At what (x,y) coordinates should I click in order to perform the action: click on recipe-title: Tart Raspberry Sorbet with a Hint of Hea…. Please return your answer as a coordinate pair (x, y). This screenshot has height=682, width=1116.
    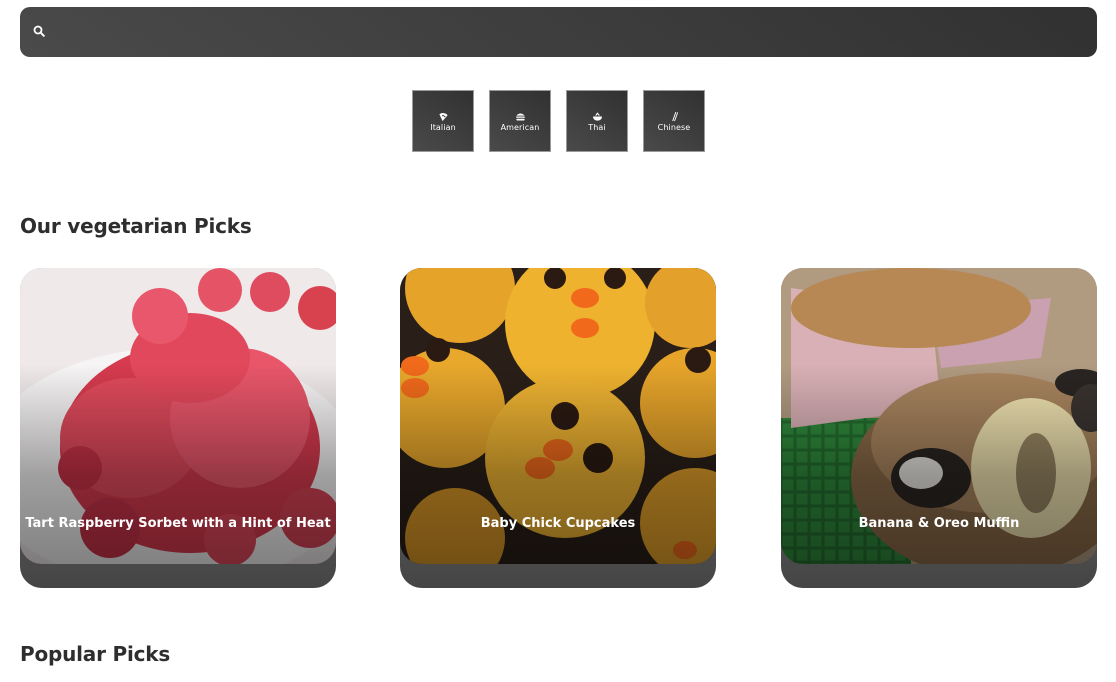
    Looking at the image, I should click on (178, 523).